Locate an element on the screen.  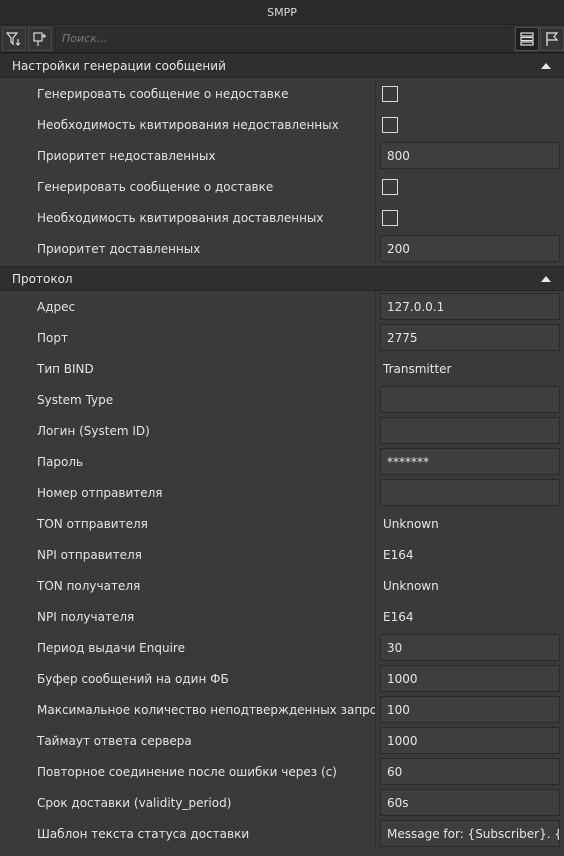
value-field: 200 is located at coordinates (470, 248).